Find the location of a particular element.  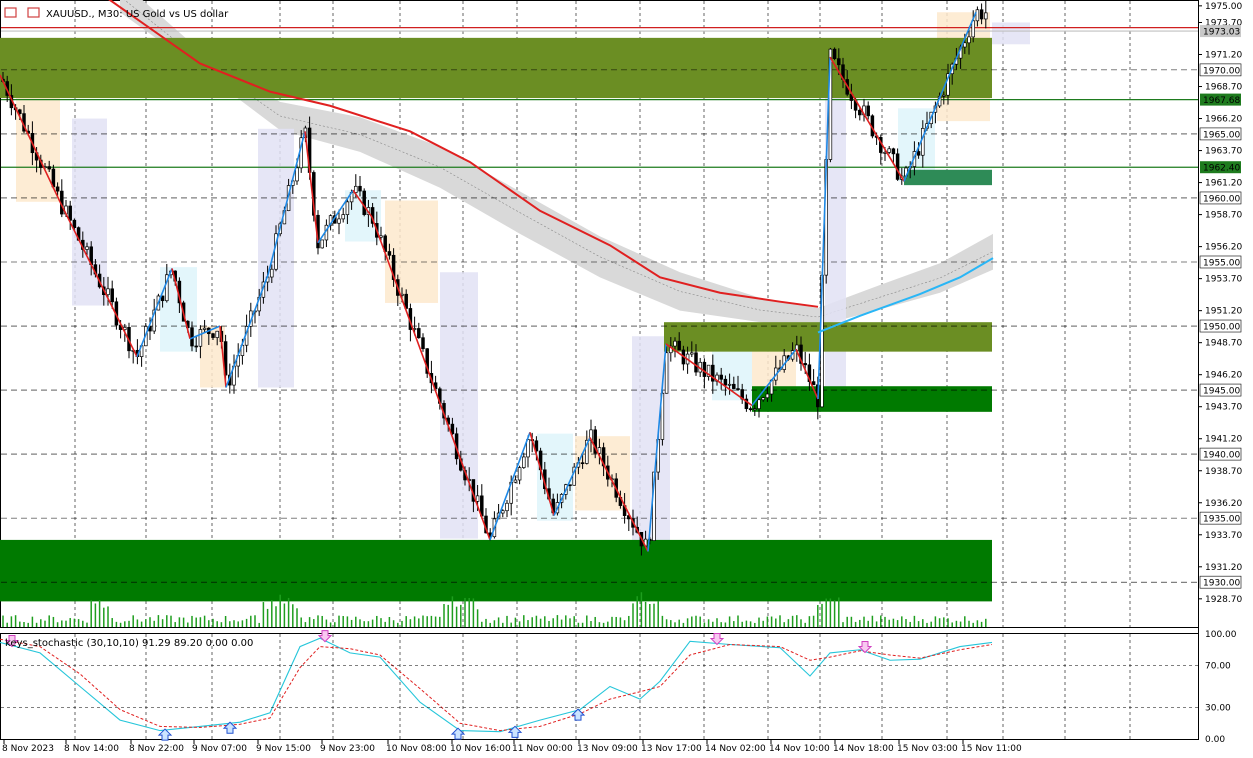

price-level-badge-label: 1940.00 is located at coordinates (1221, 456).